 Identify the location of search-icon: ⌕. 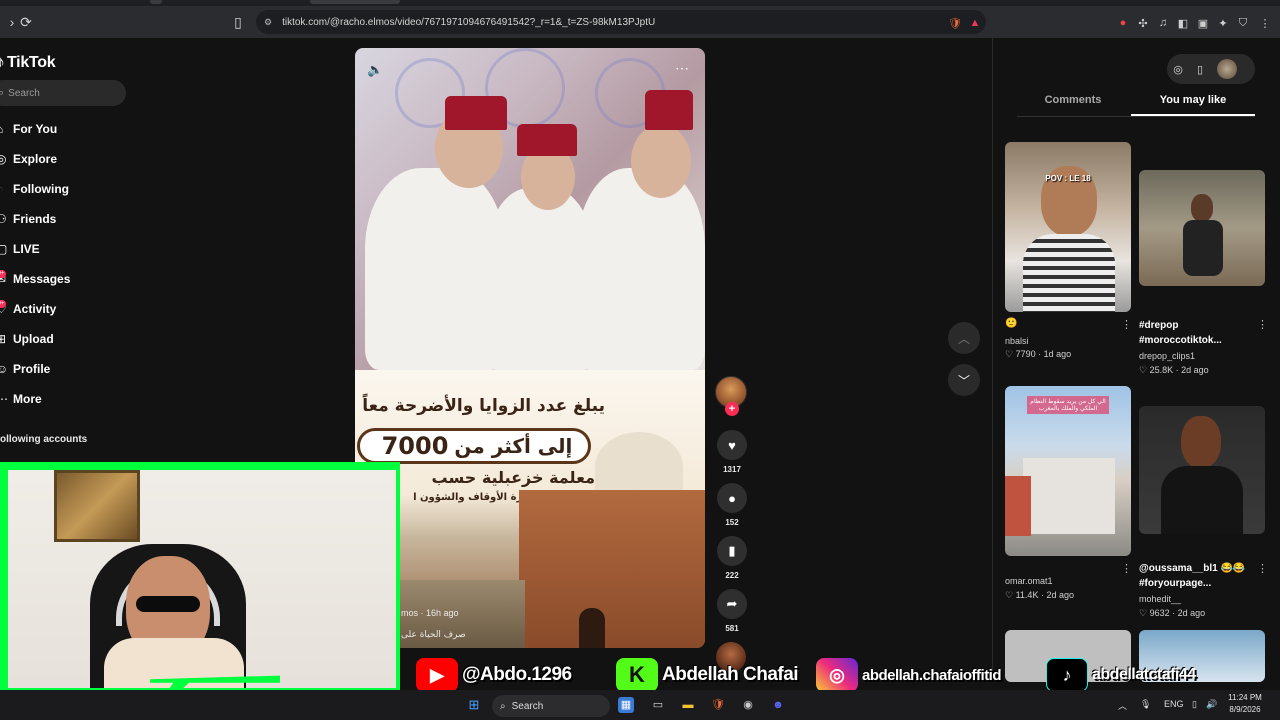
(2, 92).